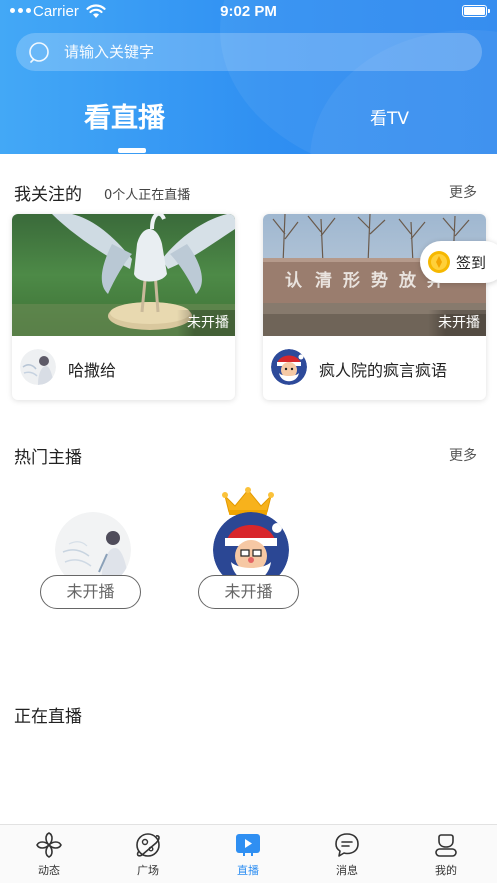 The height and width of the screenshot is (883, 497). I want to click on stream-card: 未开播 哈撒给, so click(123, 307).